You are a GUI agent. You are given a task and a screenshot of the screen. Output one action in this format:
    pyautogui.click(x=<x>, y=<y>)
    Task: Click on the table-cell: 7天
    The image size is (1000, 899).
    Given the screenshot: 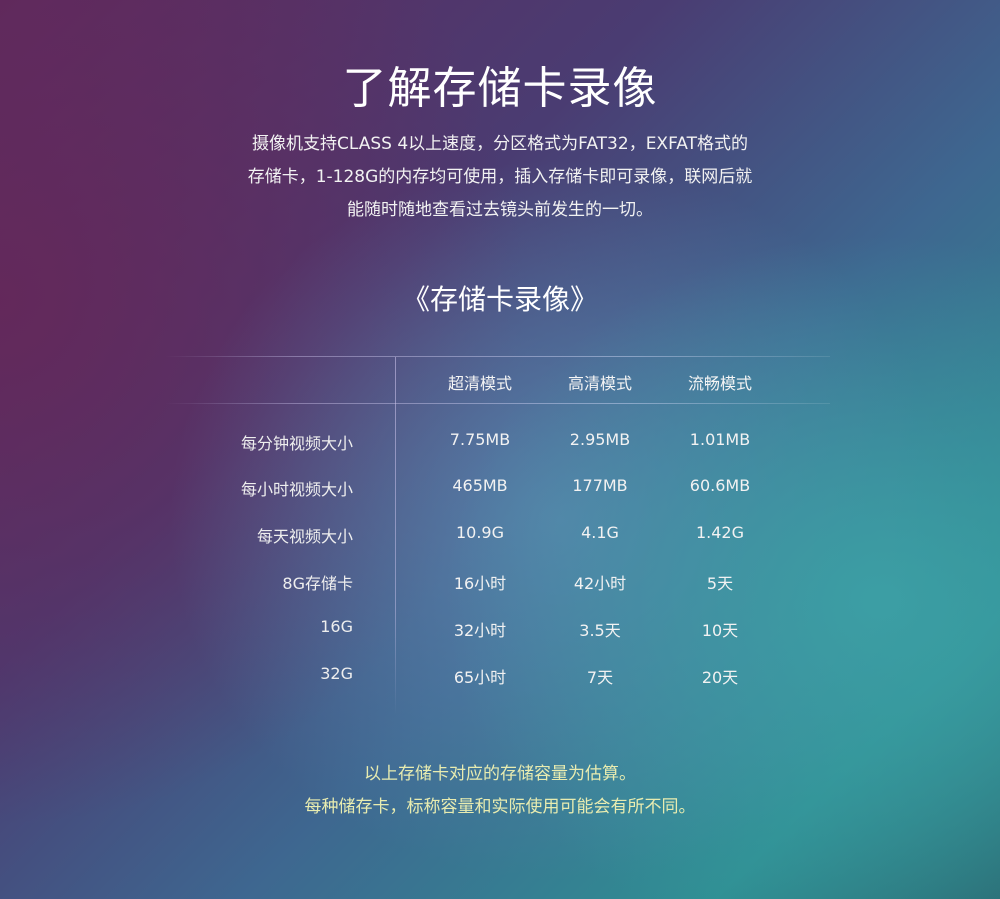 What is the action you would take?
    pyautogui.click(x=600, y=677)
    